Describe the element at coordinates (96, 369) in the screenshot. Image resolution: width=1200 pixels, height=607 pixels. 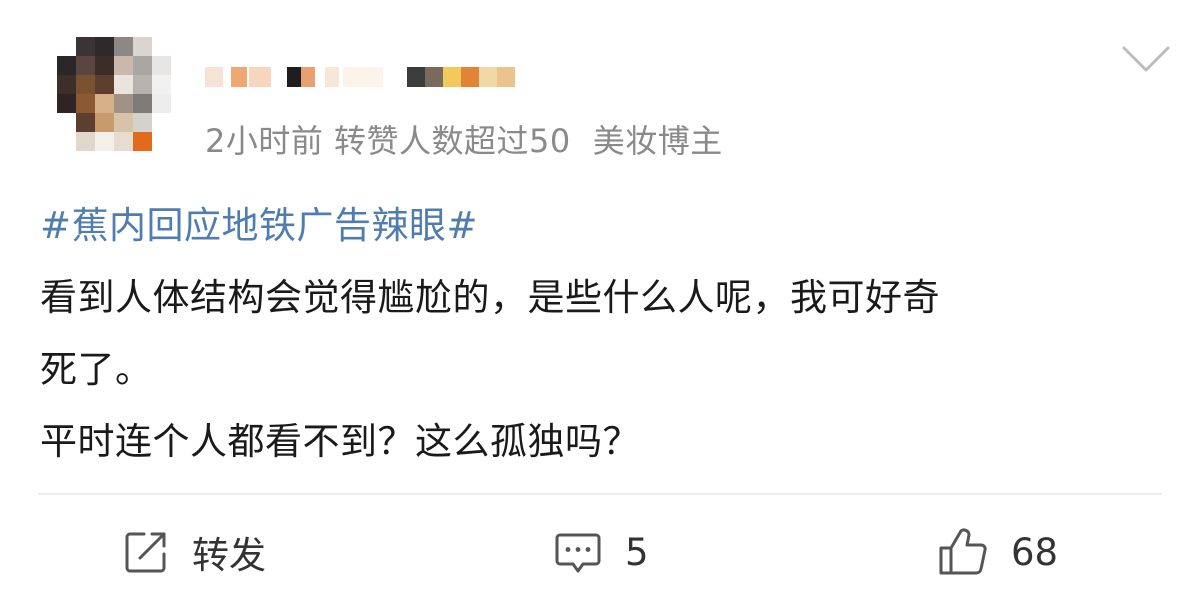
I see `content-line: 死了。` at that location.